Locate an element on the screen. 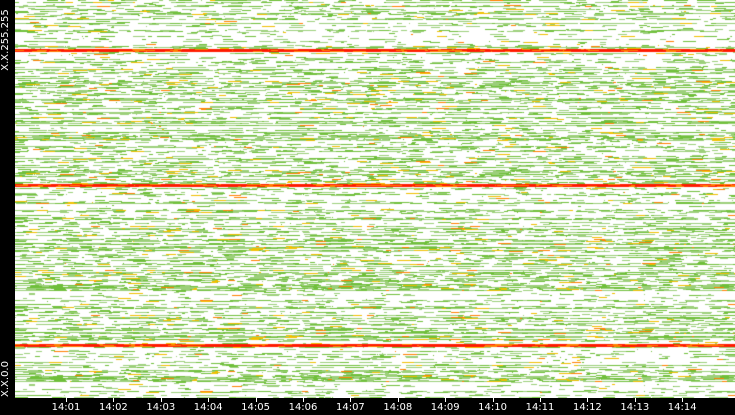 Image resolution: width=735 pixels, height=415 pixels. x-tick-label: 14:08 is located at coordinates (398, 407).